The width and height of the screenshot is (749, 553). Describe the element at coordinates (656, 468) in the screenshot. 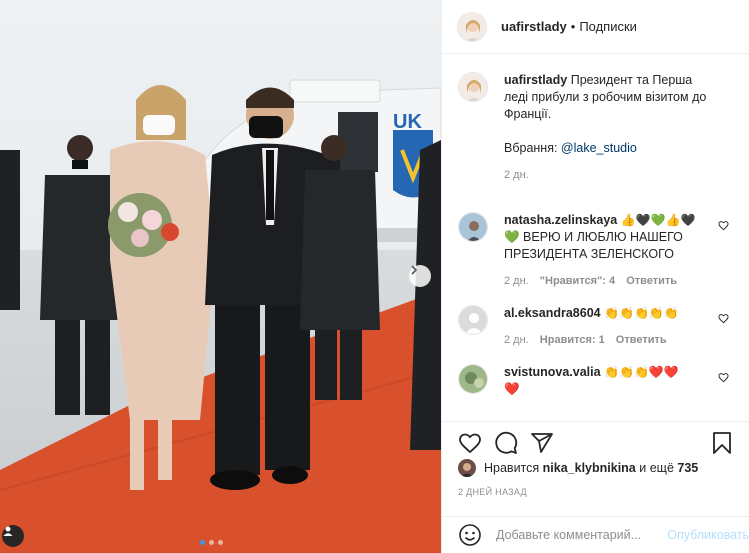

I see `likes-middle: и ещё` at that location.